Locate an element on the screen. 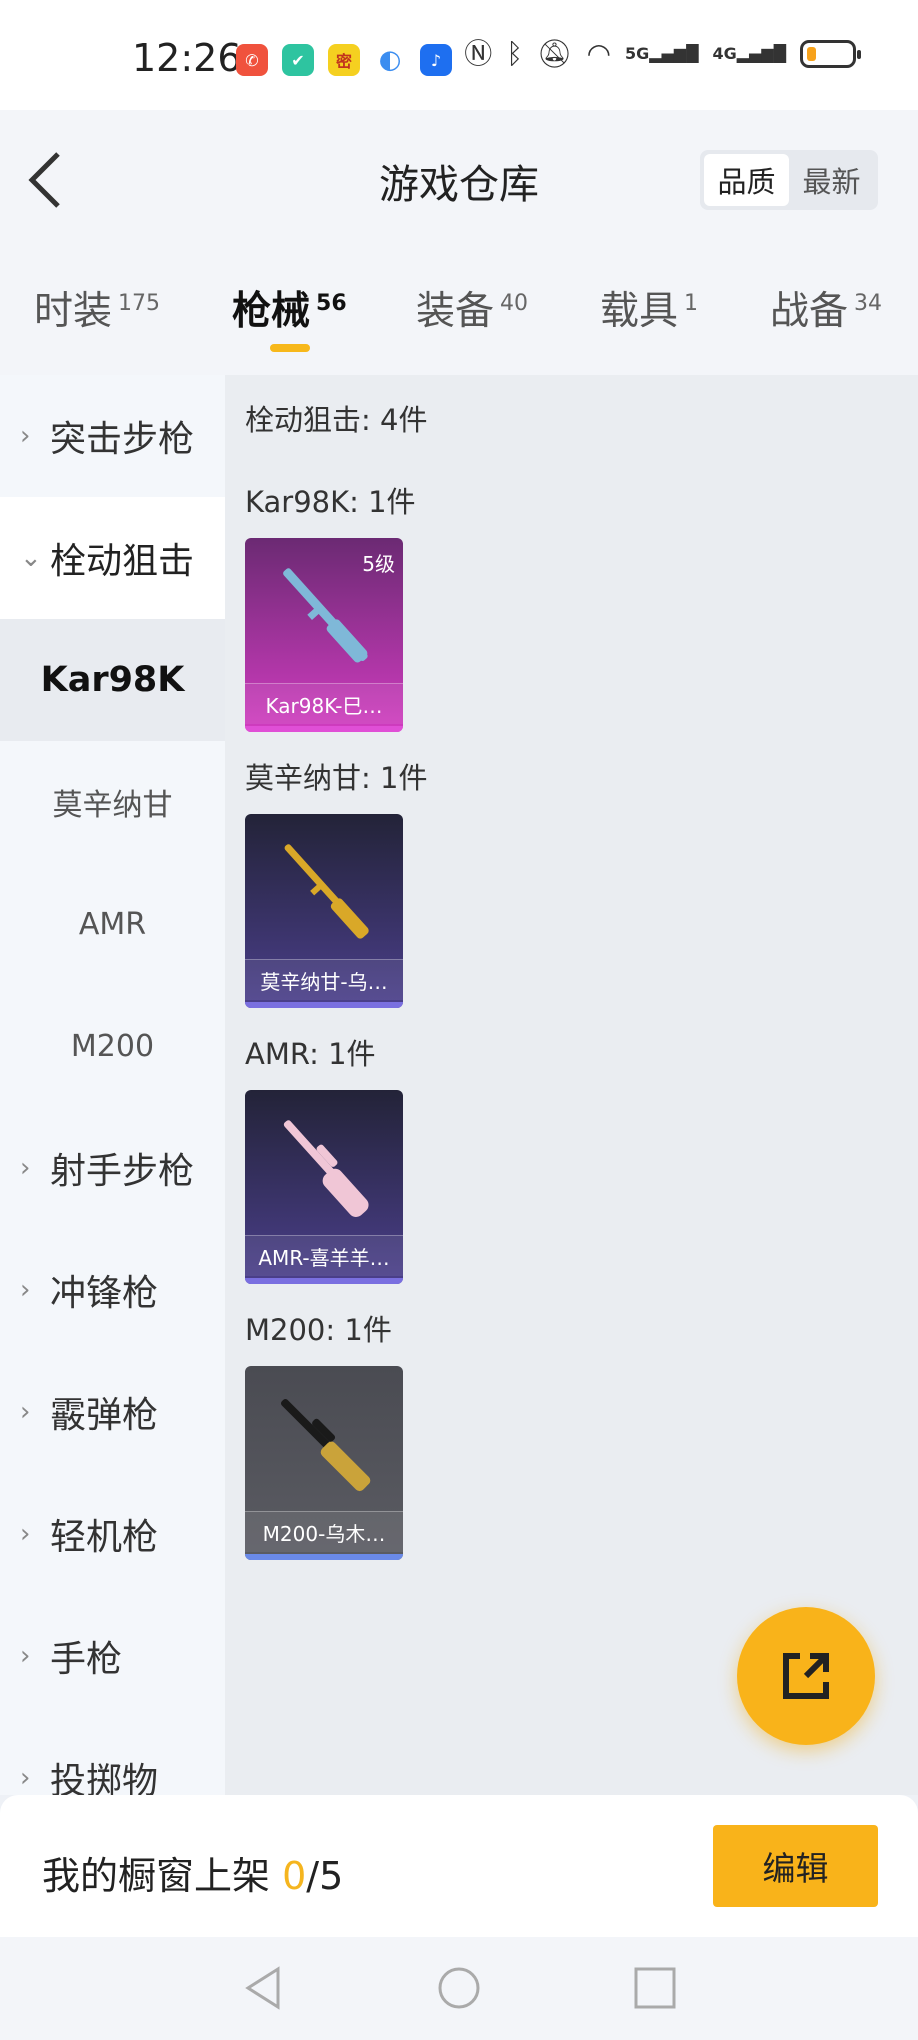 Image resolution: width=918 pixels, height=2040 pixels. system-status: Ⓝ ᛒ 🔕︎ ◠ 5G▂▄▆█ 4G▂▄▆█ is located at coordinates (662, 53).